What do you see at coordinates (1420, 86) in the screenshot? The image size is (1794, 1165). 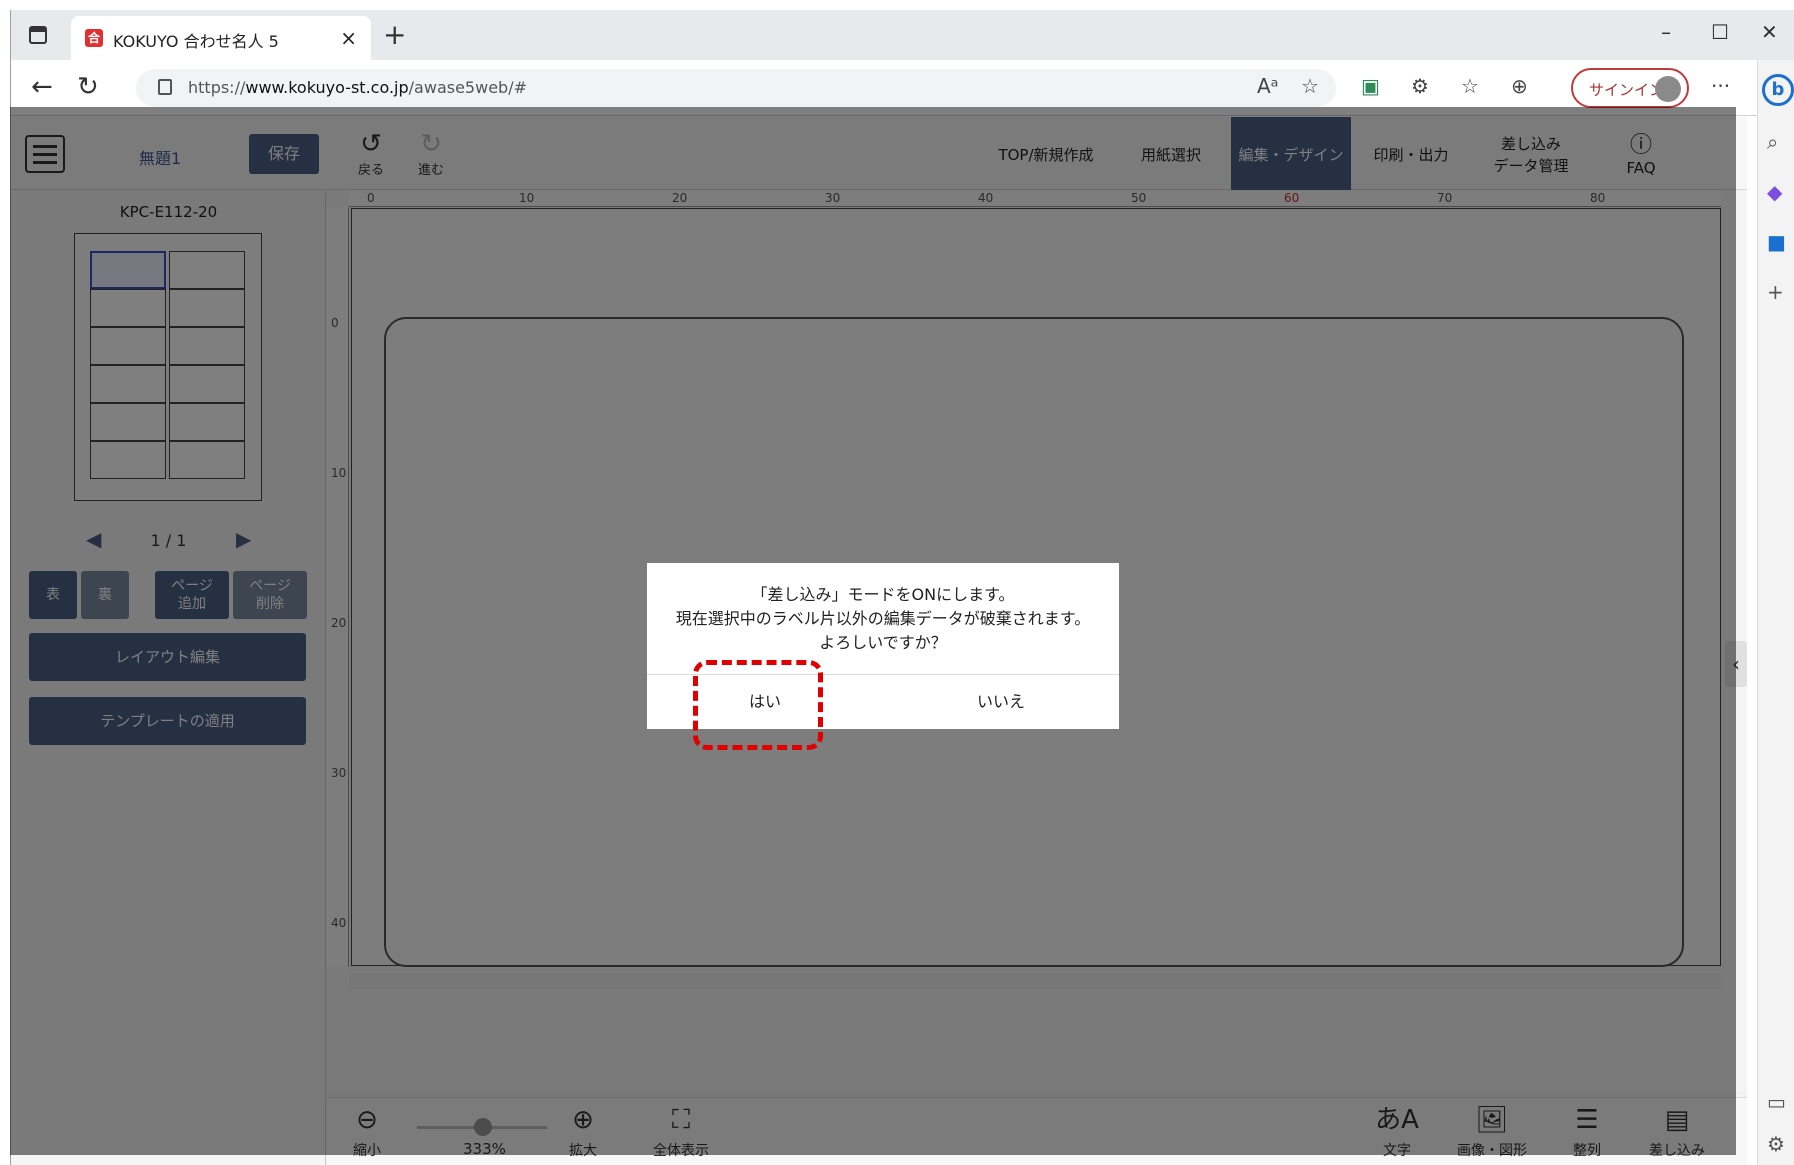 I see `extensions-puzzle-icon: ⚙` at bounding box center [1420, 86].